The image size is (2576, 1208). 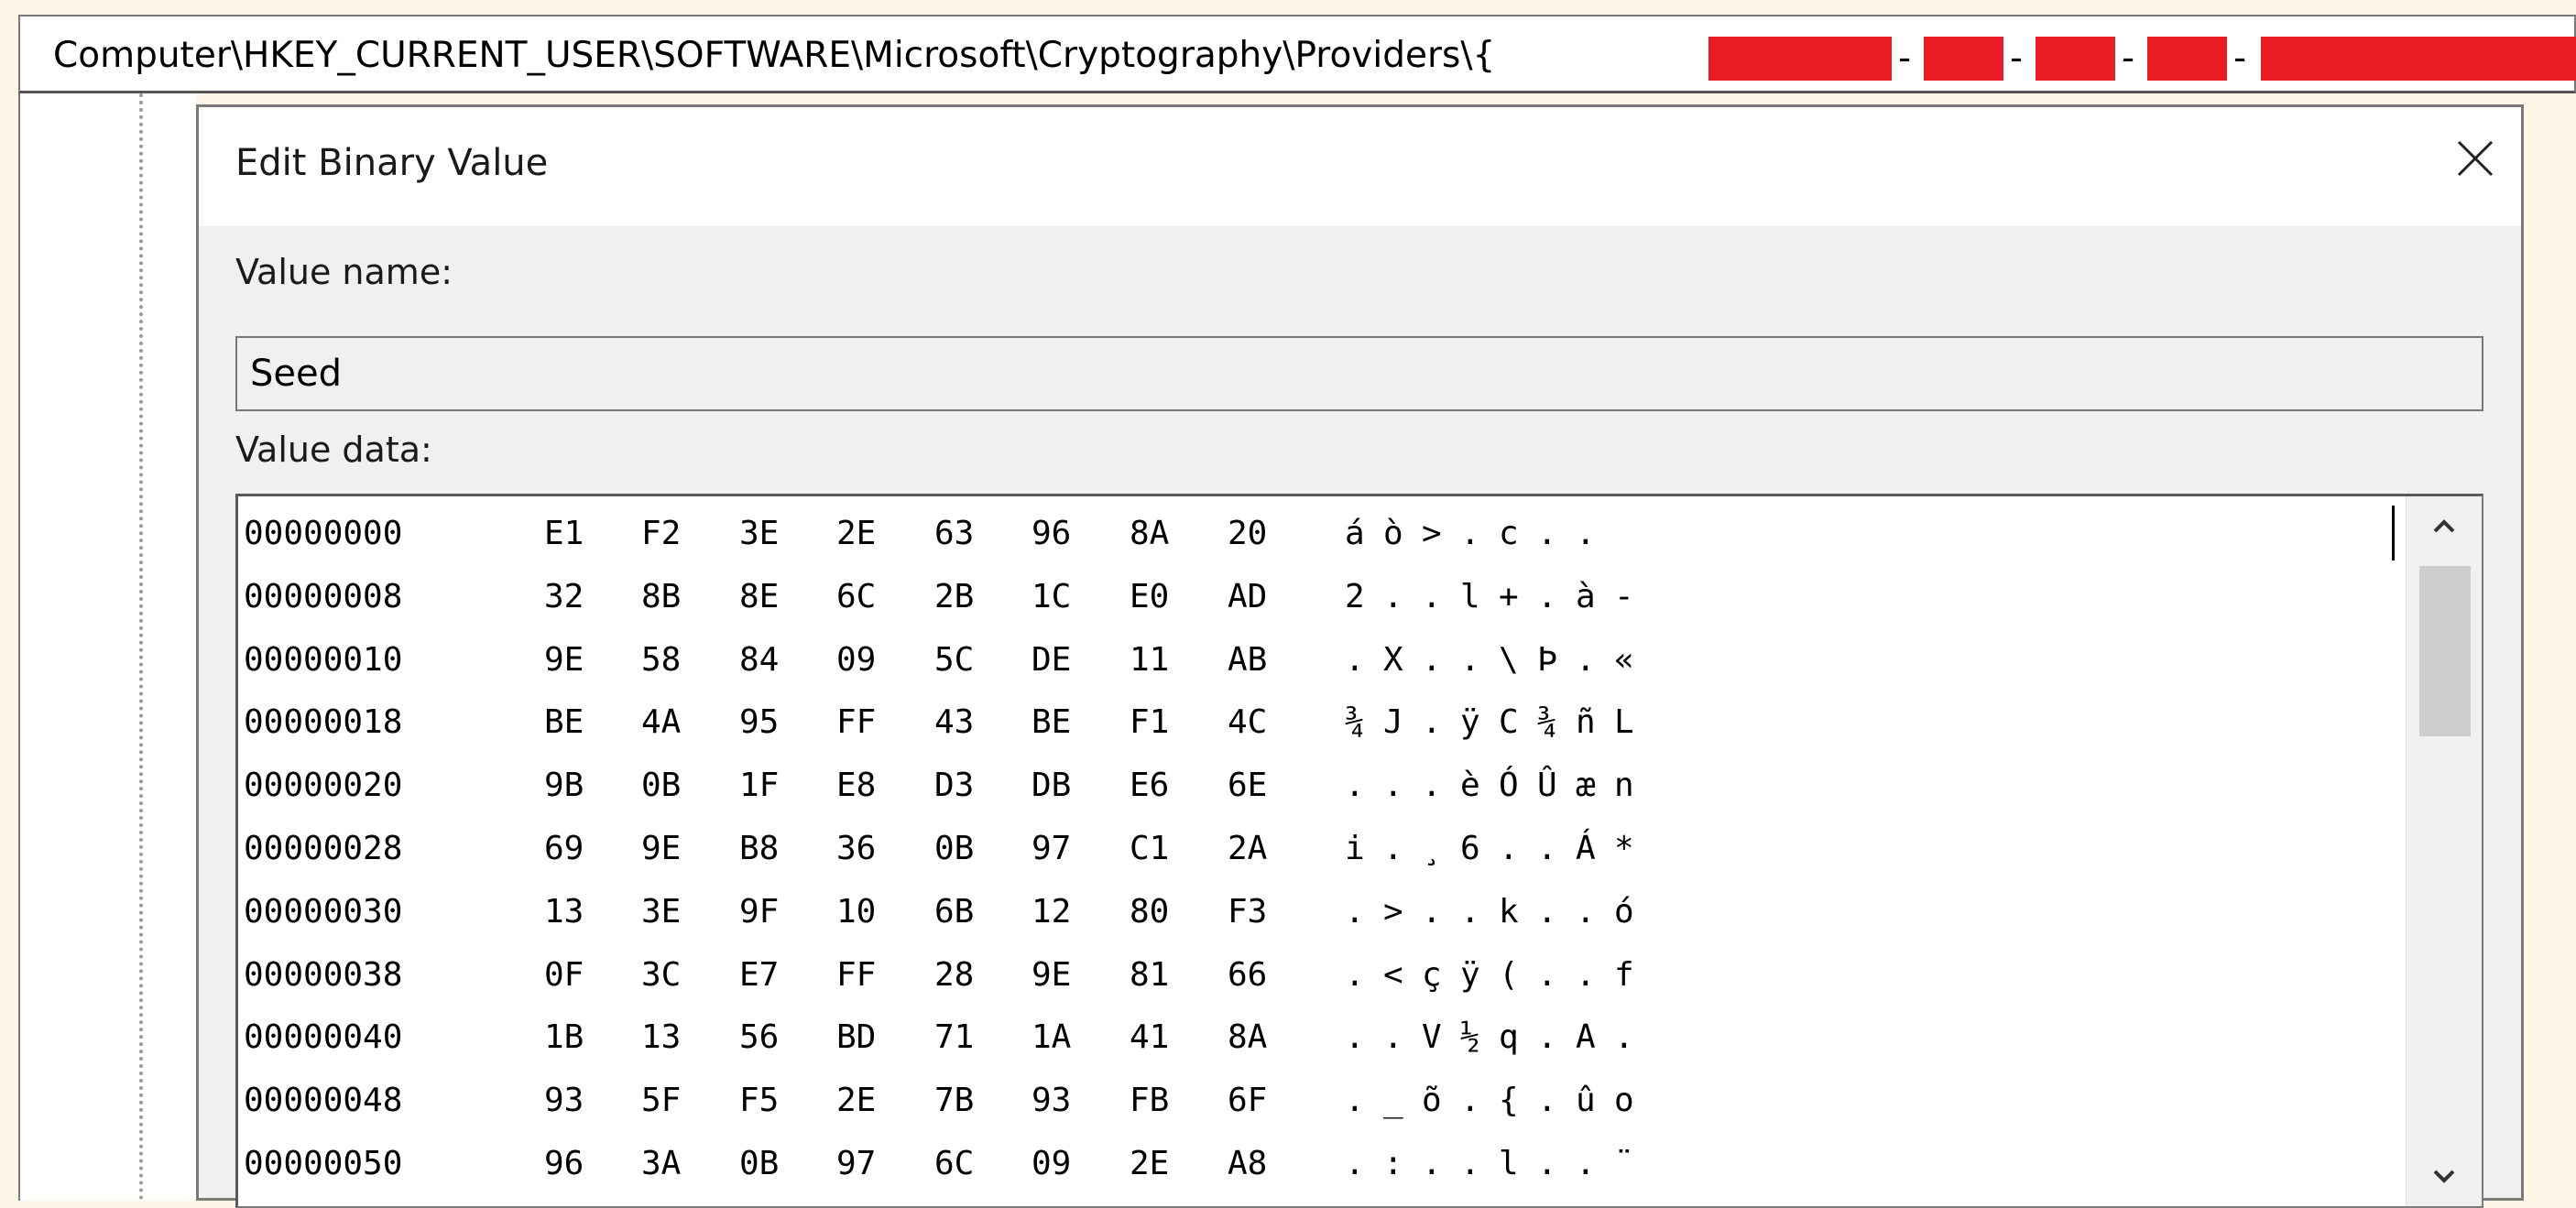 What do you see at coordinates (1393, 1164) in the screenshot?
I see `ascii-char: :` at bounding box center [1393, 1164].